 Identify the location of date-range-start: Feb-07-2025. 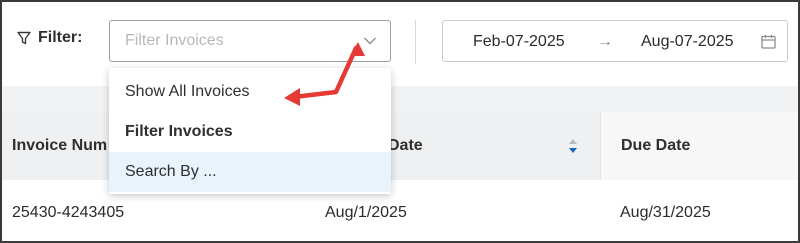
(519, 42).